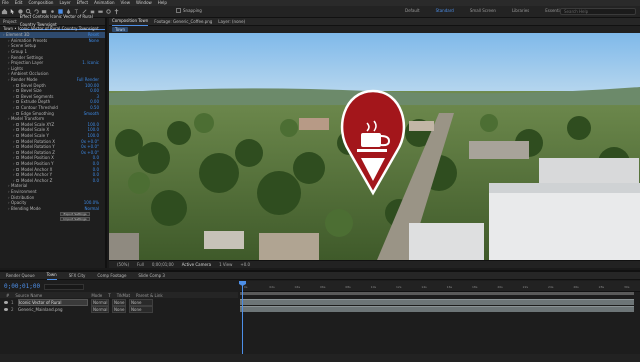  What do you see at coordinates (22, 286) in the screenshot?
I see `current-time-display: 0;00;01;00` at bounding box center [22, 286].